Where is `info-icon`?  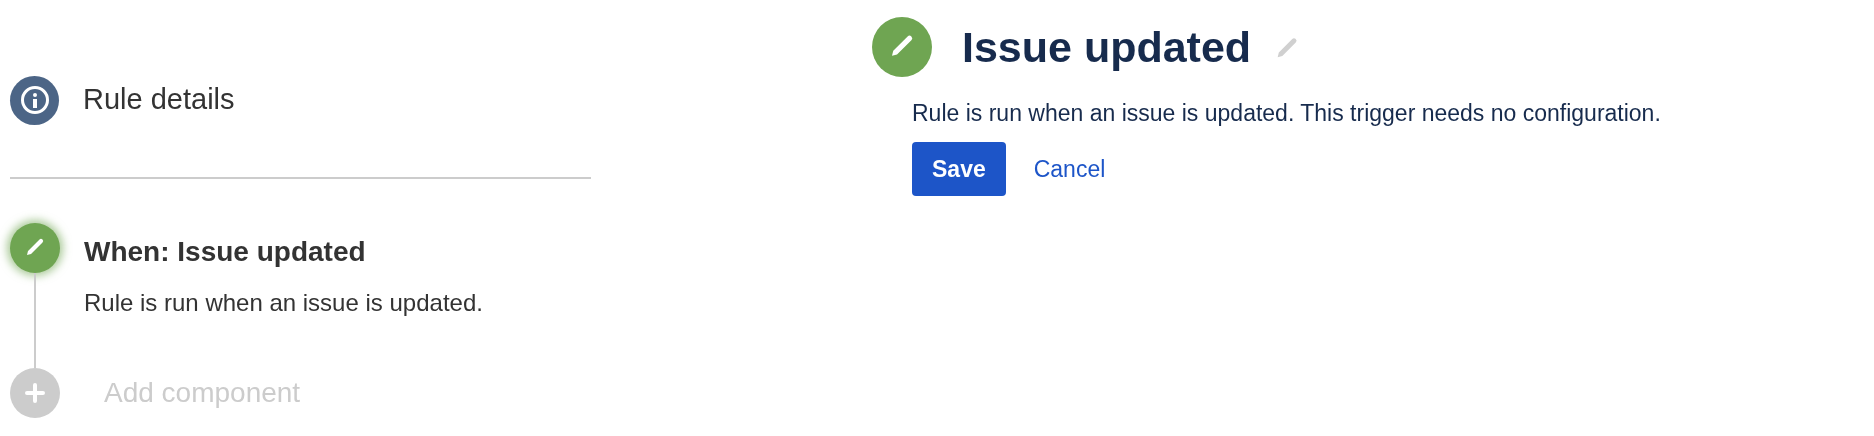 info-icon is located at coordinates (34, 100).